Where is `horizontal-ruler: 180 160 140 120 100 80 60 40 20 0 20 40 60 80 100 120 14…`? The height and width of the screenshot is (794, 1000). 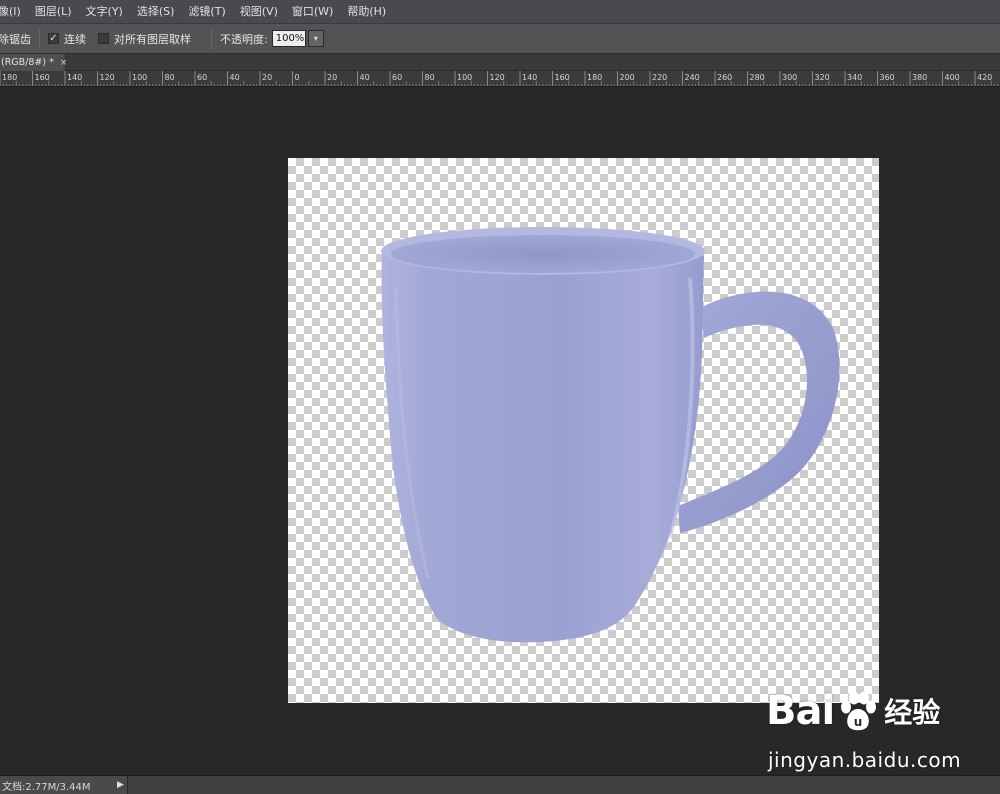
horizontal-ruler: 180 160 140 120 100 80 60 40 20 0 20 40 60 80 100 120 14… is located at coordinates (500, 79).